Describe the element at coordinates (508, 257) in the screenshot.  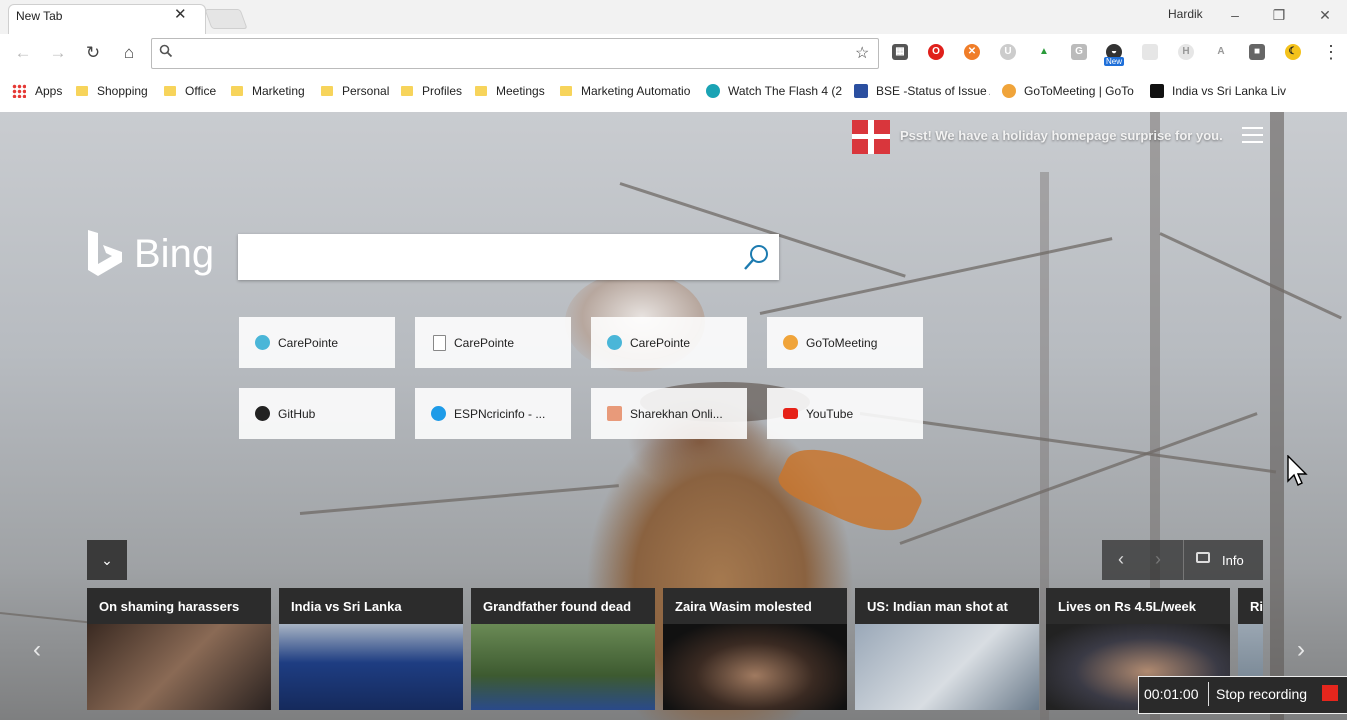
I see `bing-search-input` at that location.